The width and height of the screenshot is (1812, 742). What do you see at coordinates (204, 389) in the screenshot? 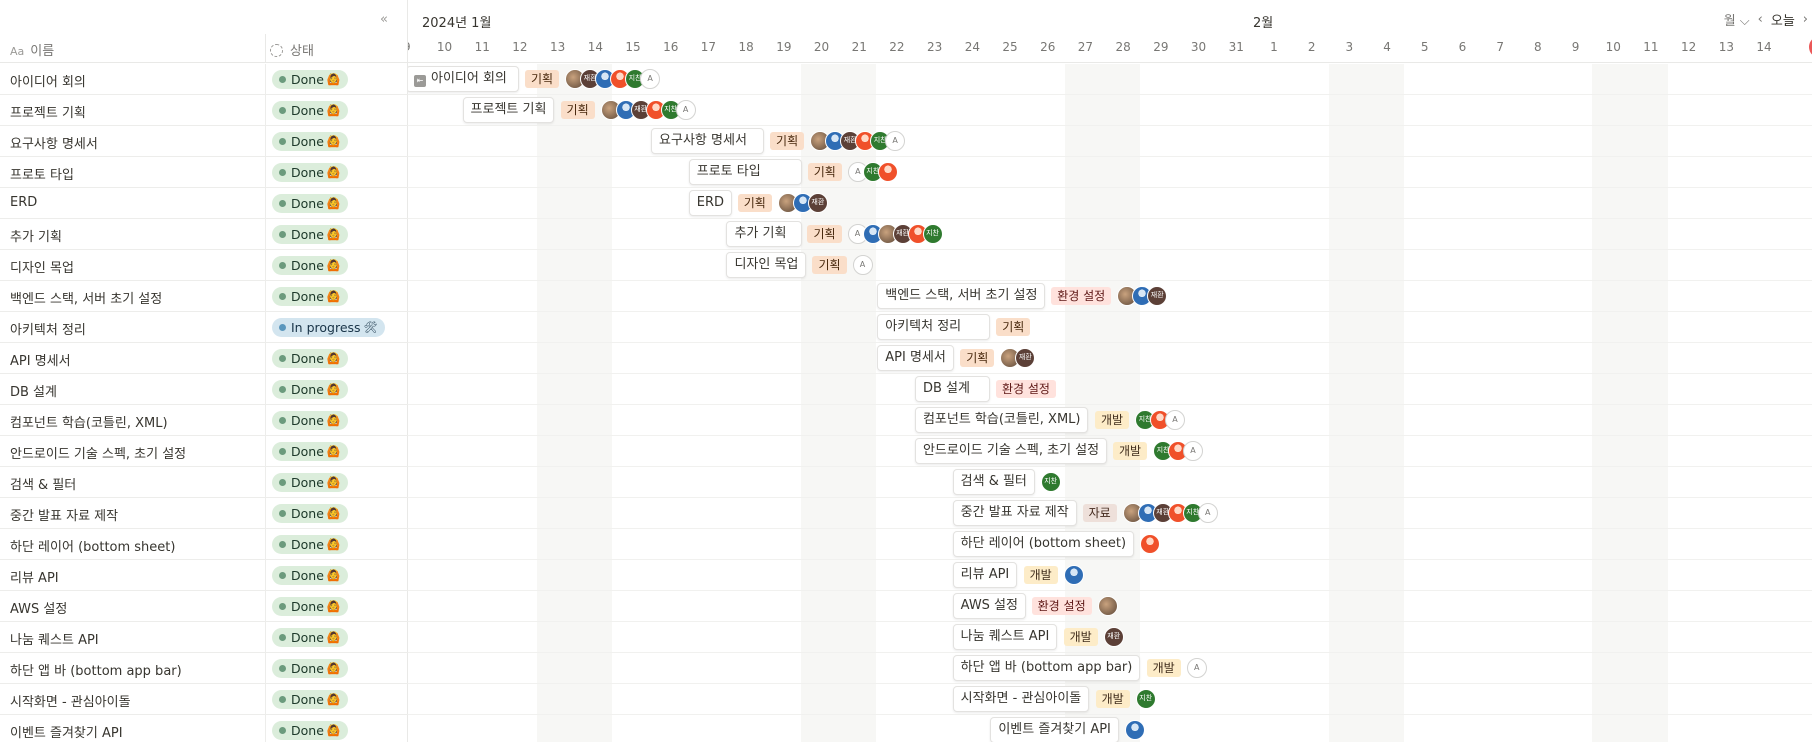
I see `table-row: DB 설계 Done 🙆` at bounding box center [204, 389].